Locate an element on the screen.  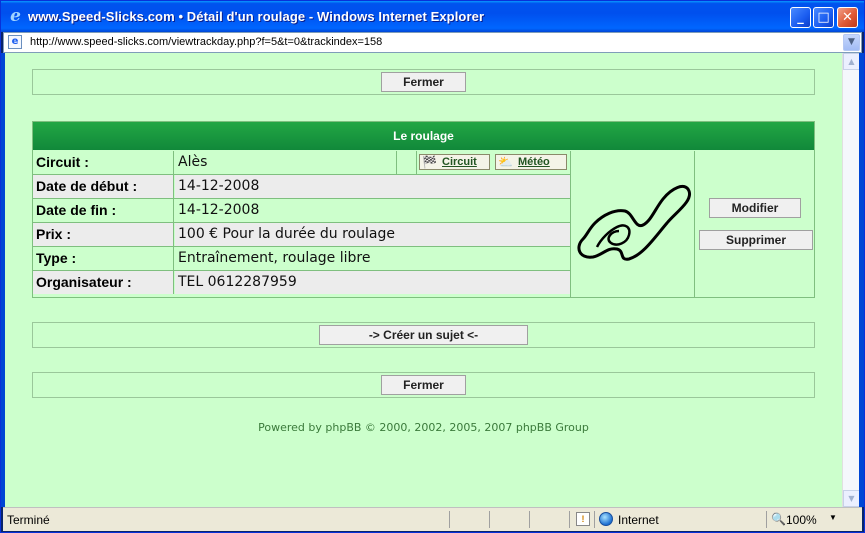
row-value: Alès is located at coordinates (286, 162).